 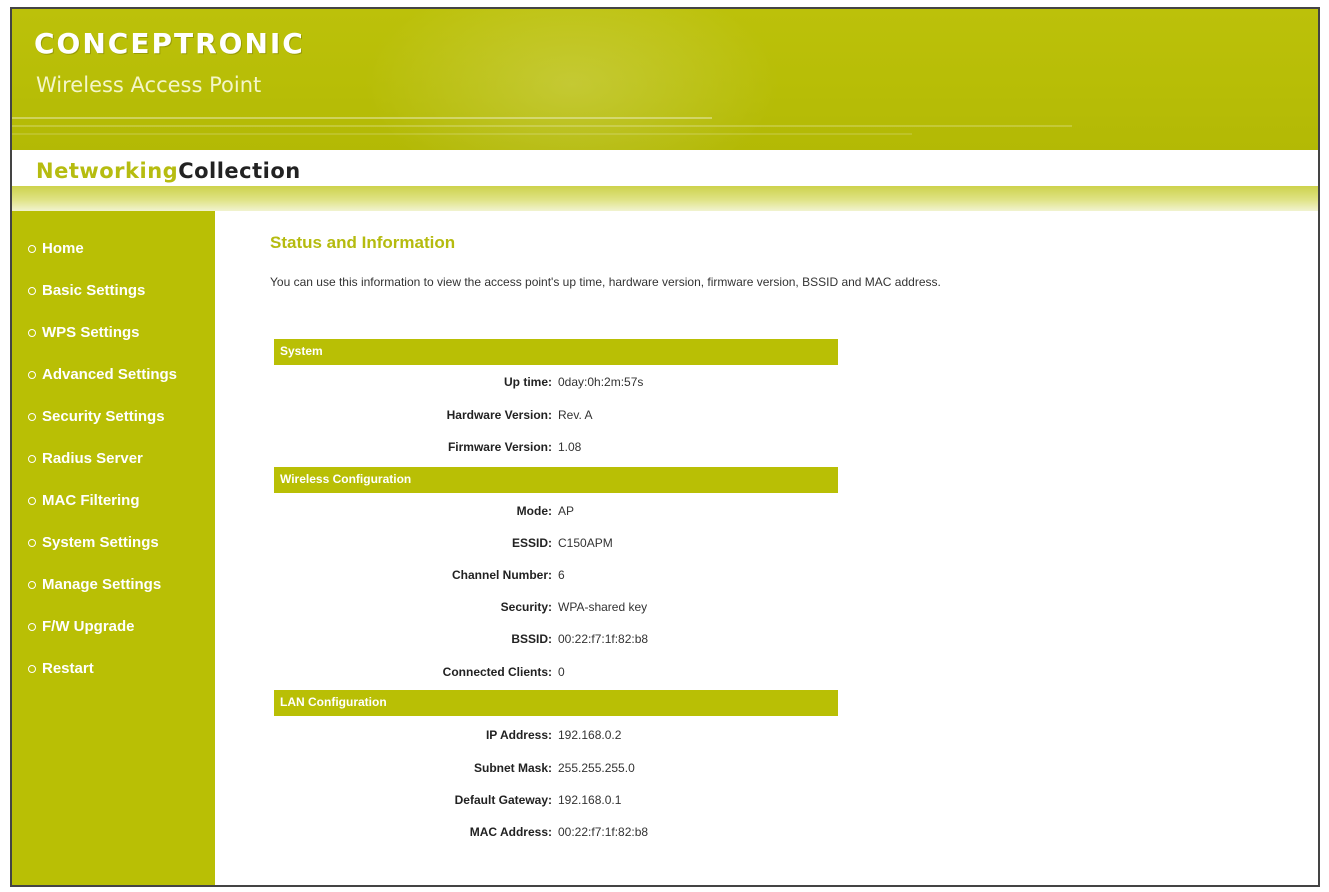 I want to click on info-label: ESSID:, so click(x=531, y=543).